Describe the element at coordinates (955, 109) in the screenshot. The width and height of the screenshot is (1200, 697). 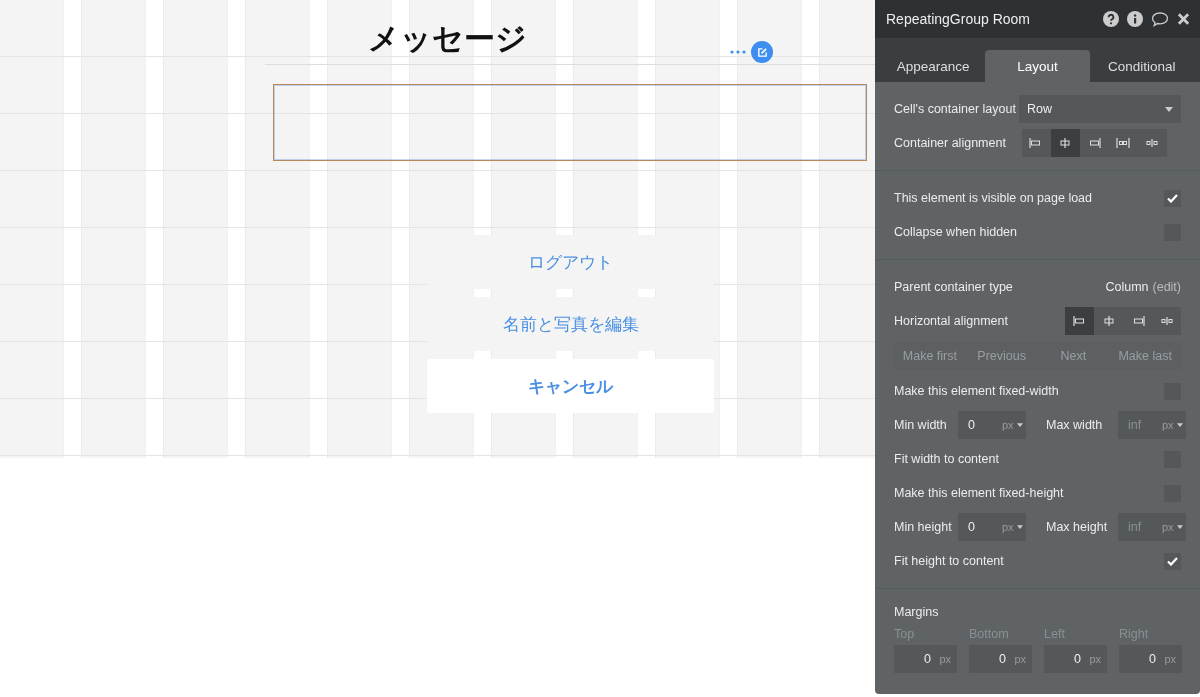
I see `field-label: Cell's container layout` at that location.